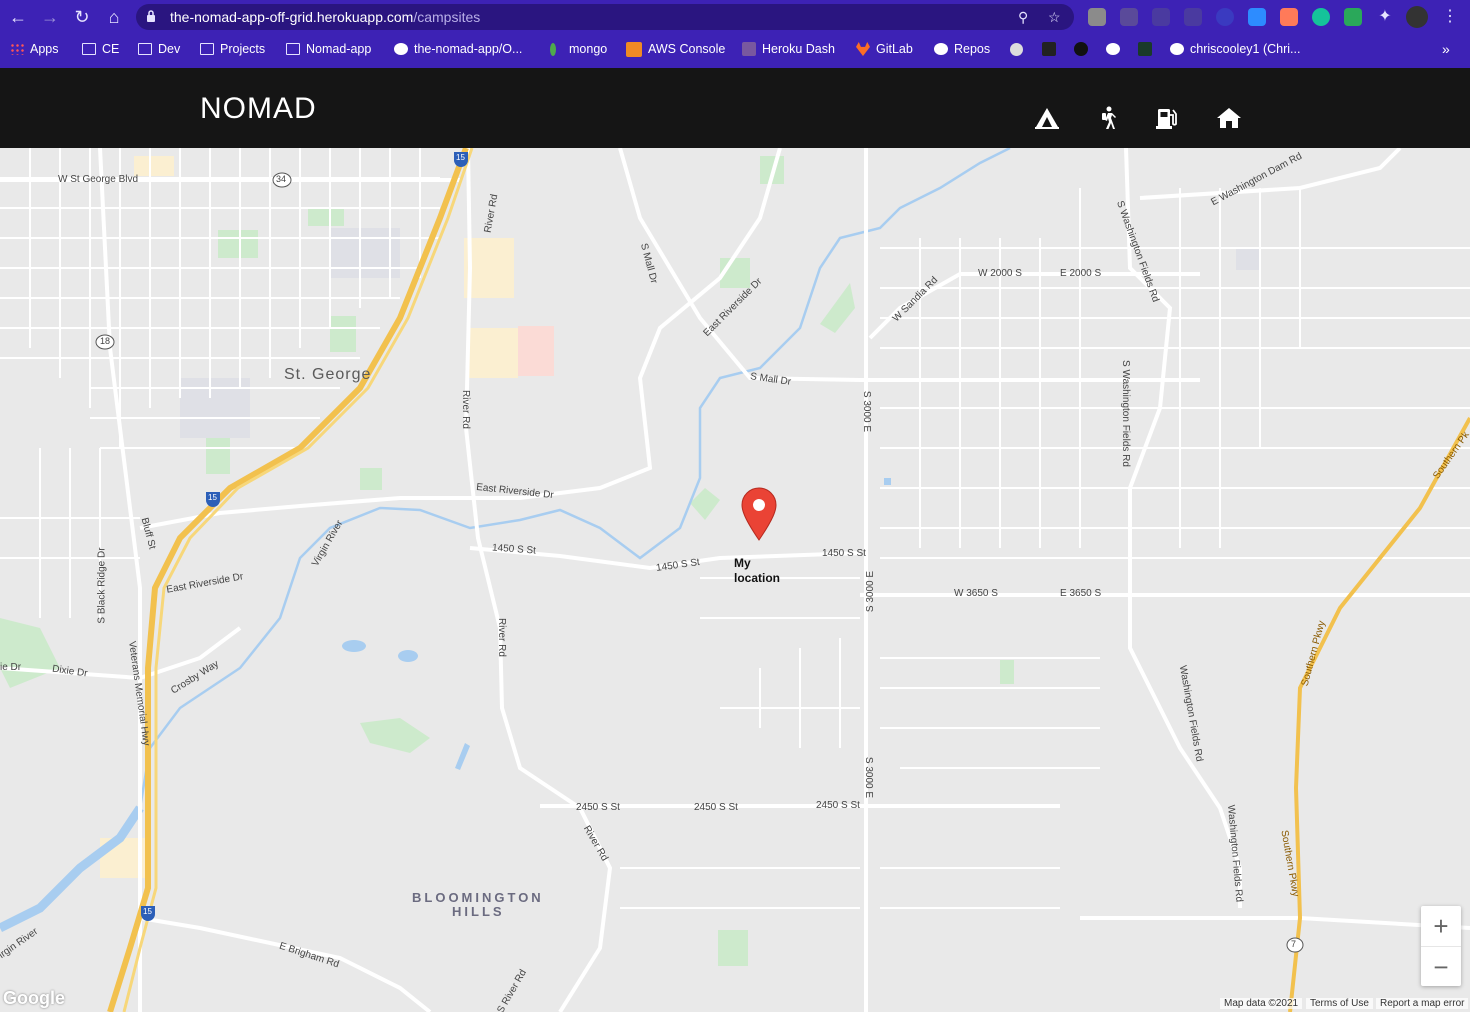 This screenshot has height=1012, width=1470. What do you see at coordinates (169, 49) in the screenshot?
I see `bookmark-label: Dev` at bounding box center [169, 49].